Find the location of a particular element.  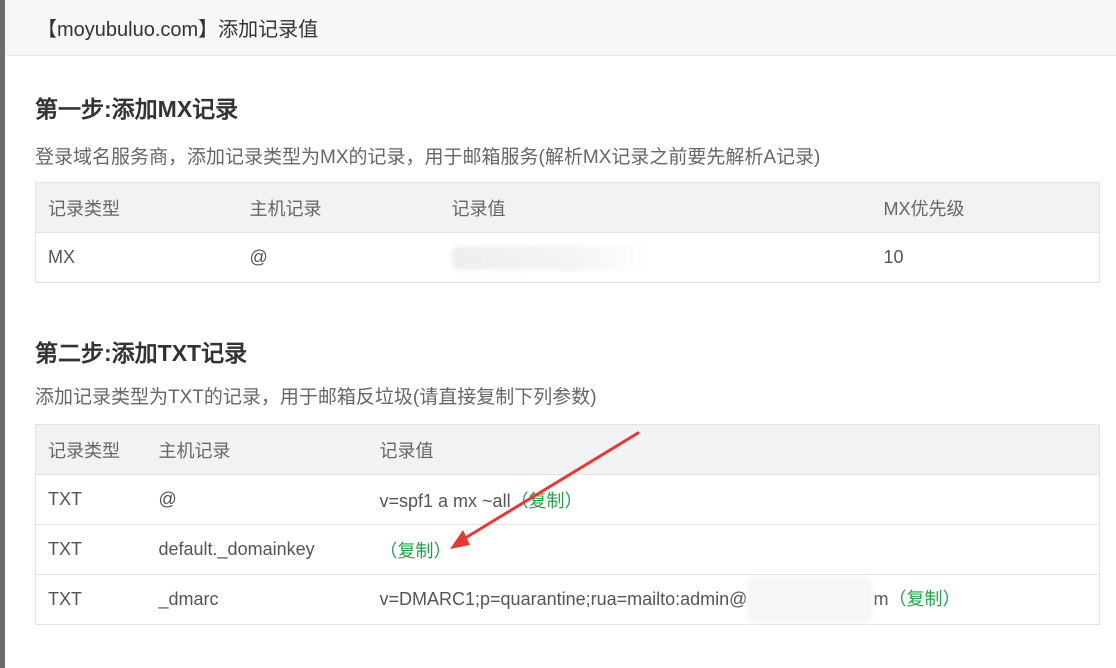

arrow-line is located at coordinates (550, 486).